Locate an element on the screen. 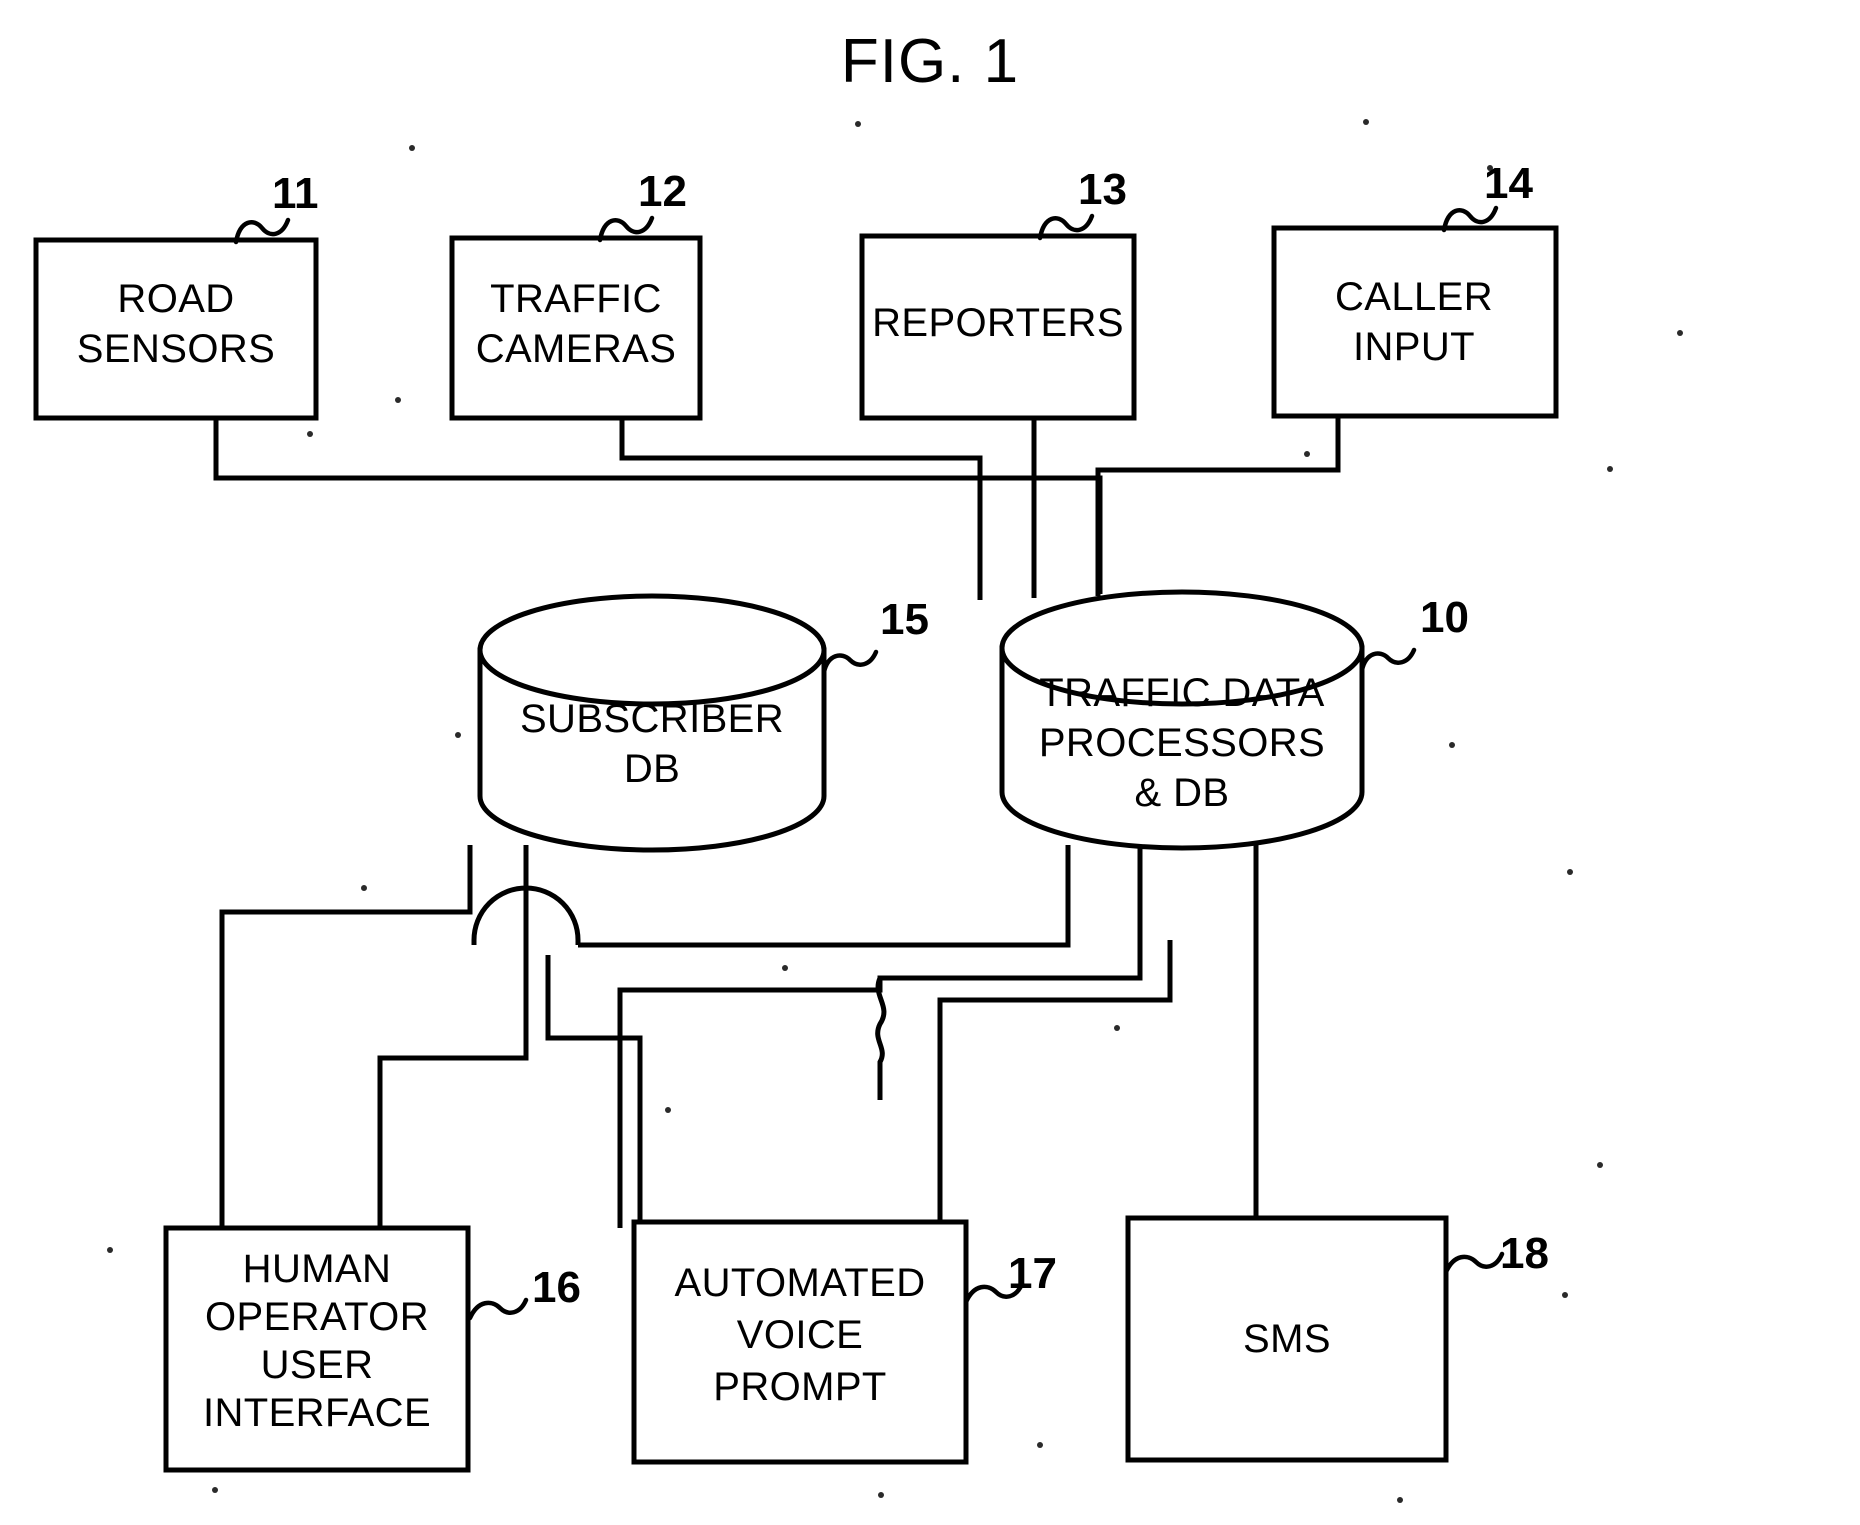 Image resolution: width=1860 pixels, height=1525 pixels. wire-kink-detail is located at coordinates (881, 1038).